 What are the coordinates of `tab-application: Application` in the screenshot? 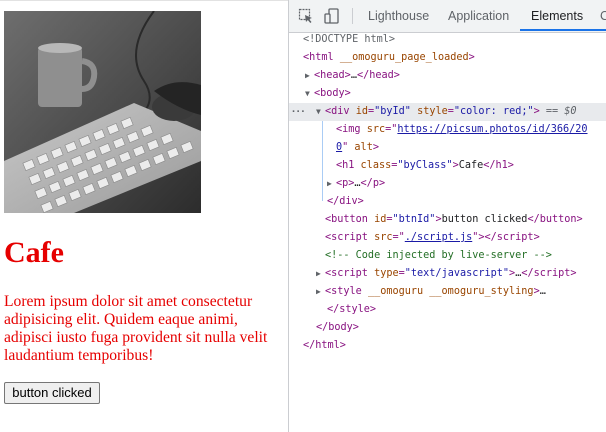 It's located at (478, 16).